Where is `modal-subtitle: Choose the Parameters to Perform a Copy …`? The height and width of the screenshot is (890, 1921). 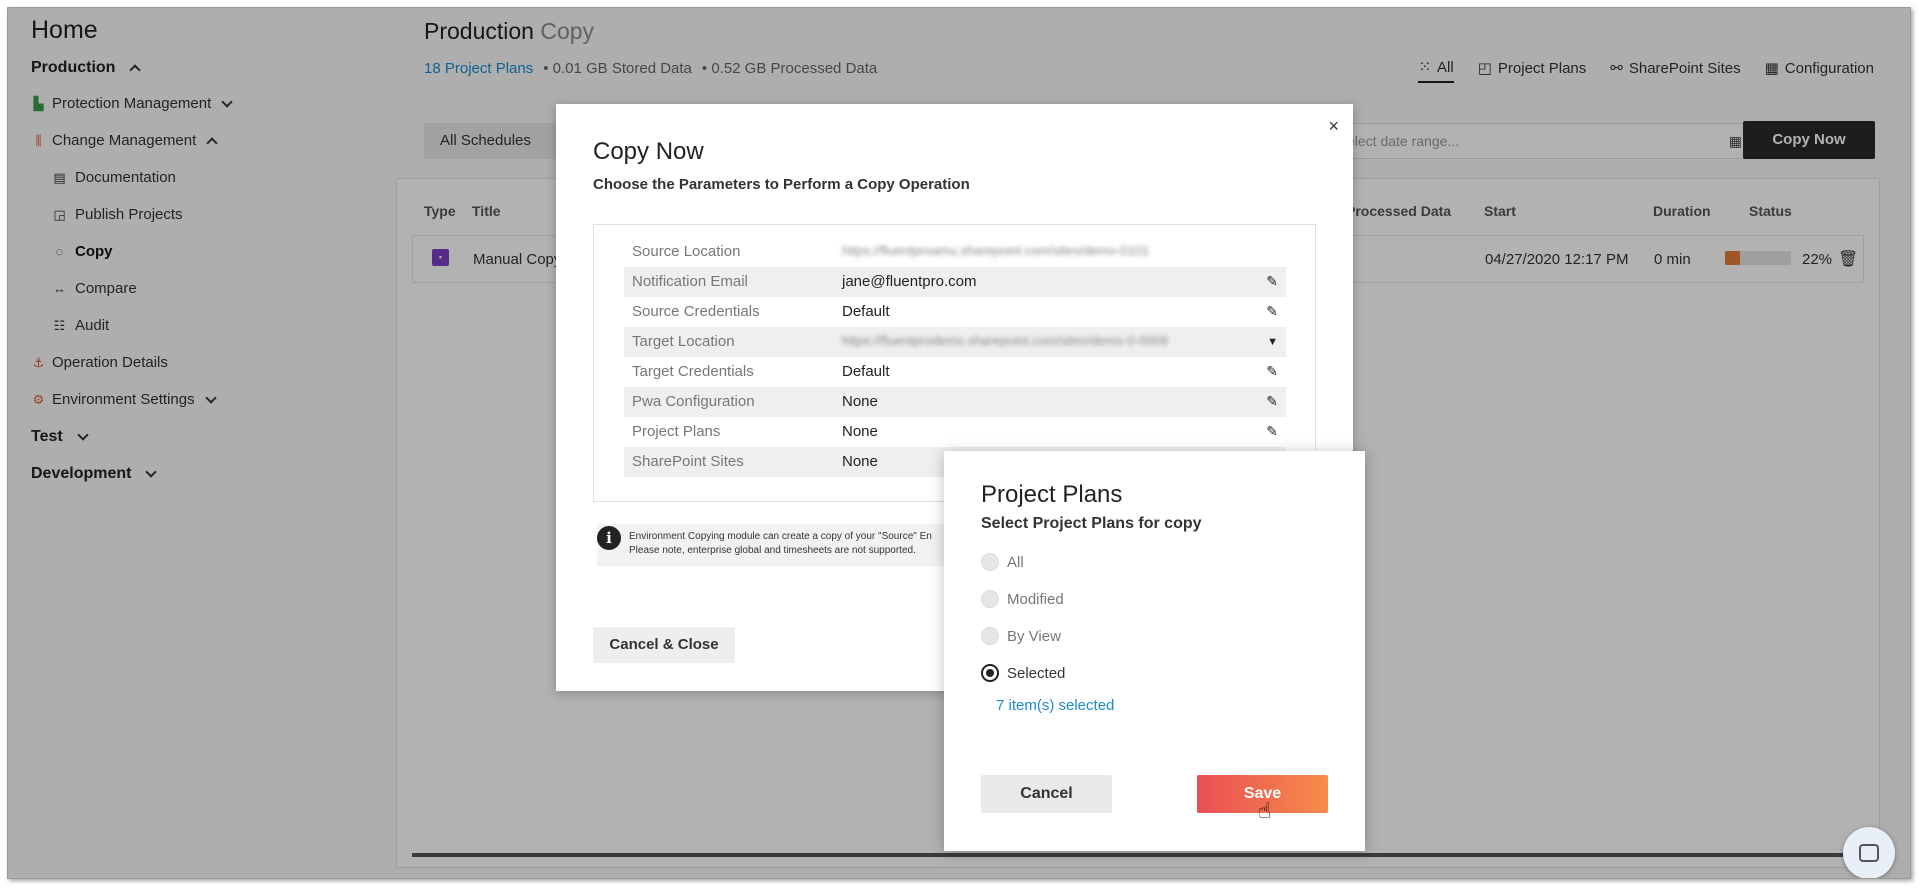
modal-subtitle: Choose the Parameters to Perform a Copy … is located at coordinates (781, 184).